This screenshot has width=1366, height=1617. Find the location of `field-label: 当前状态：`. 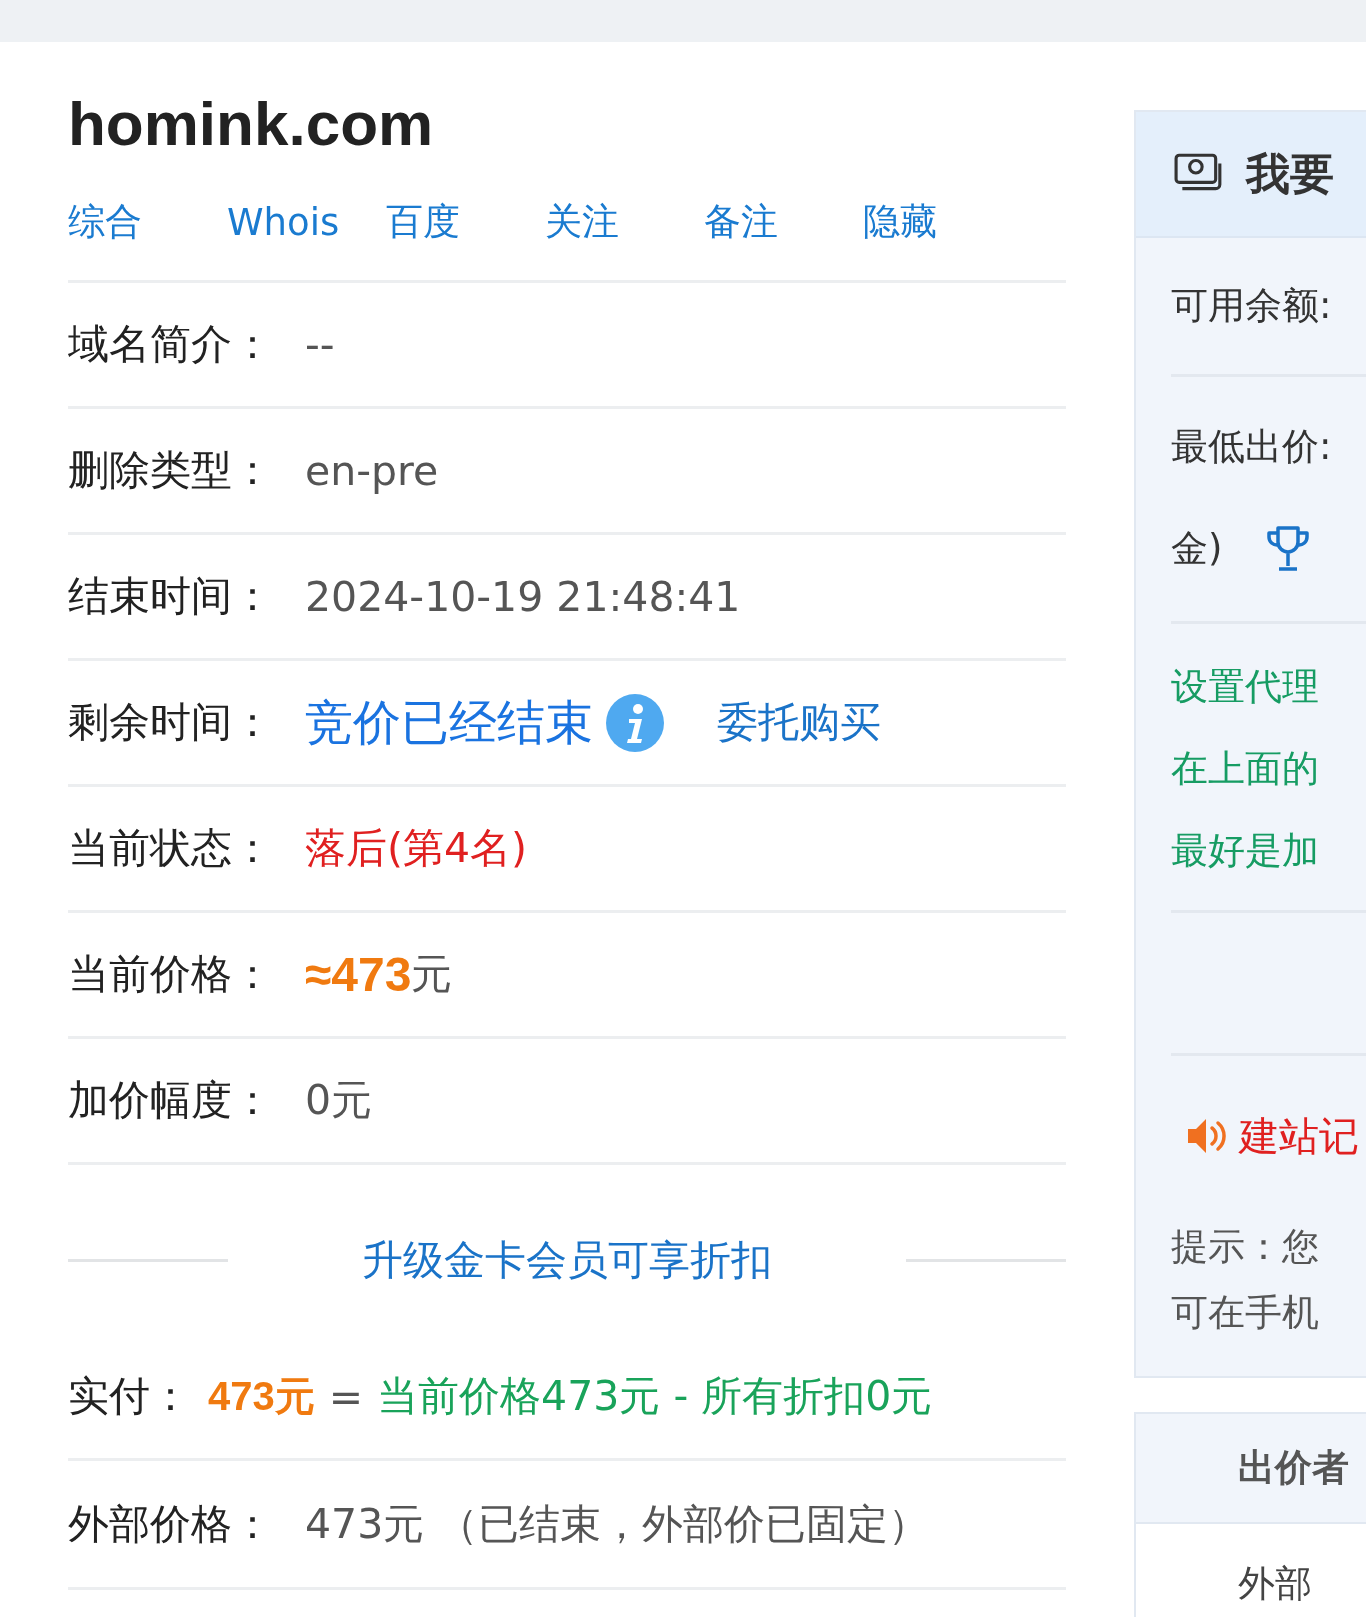

field-label: 当前状态： is located at coordinates (171, 848).